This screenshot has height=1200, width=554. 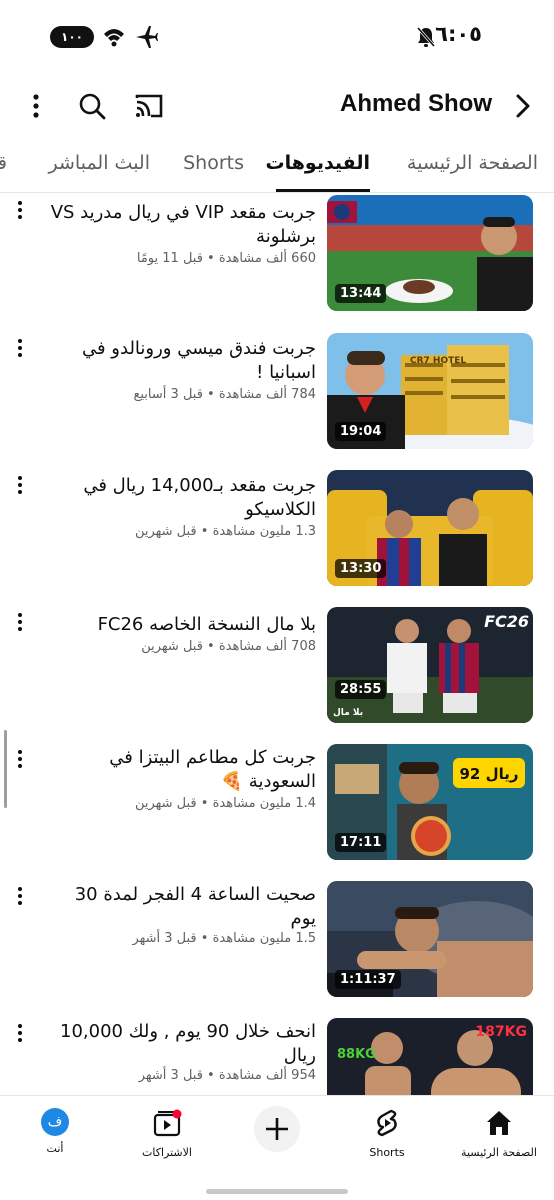 What do you see at coordinates (277, 106) in the screenshot?
I see `channel-header: Ahmed Show` at bounding box center [277, 106].